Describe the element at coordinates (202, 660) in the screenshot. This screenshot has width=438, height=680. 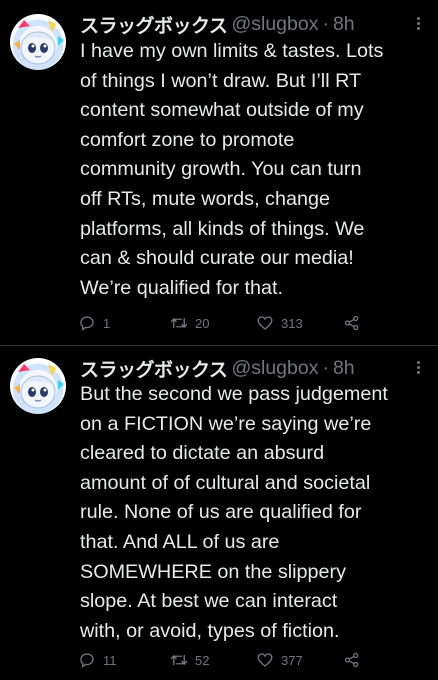
I see `retweet-count: 52` at that location.